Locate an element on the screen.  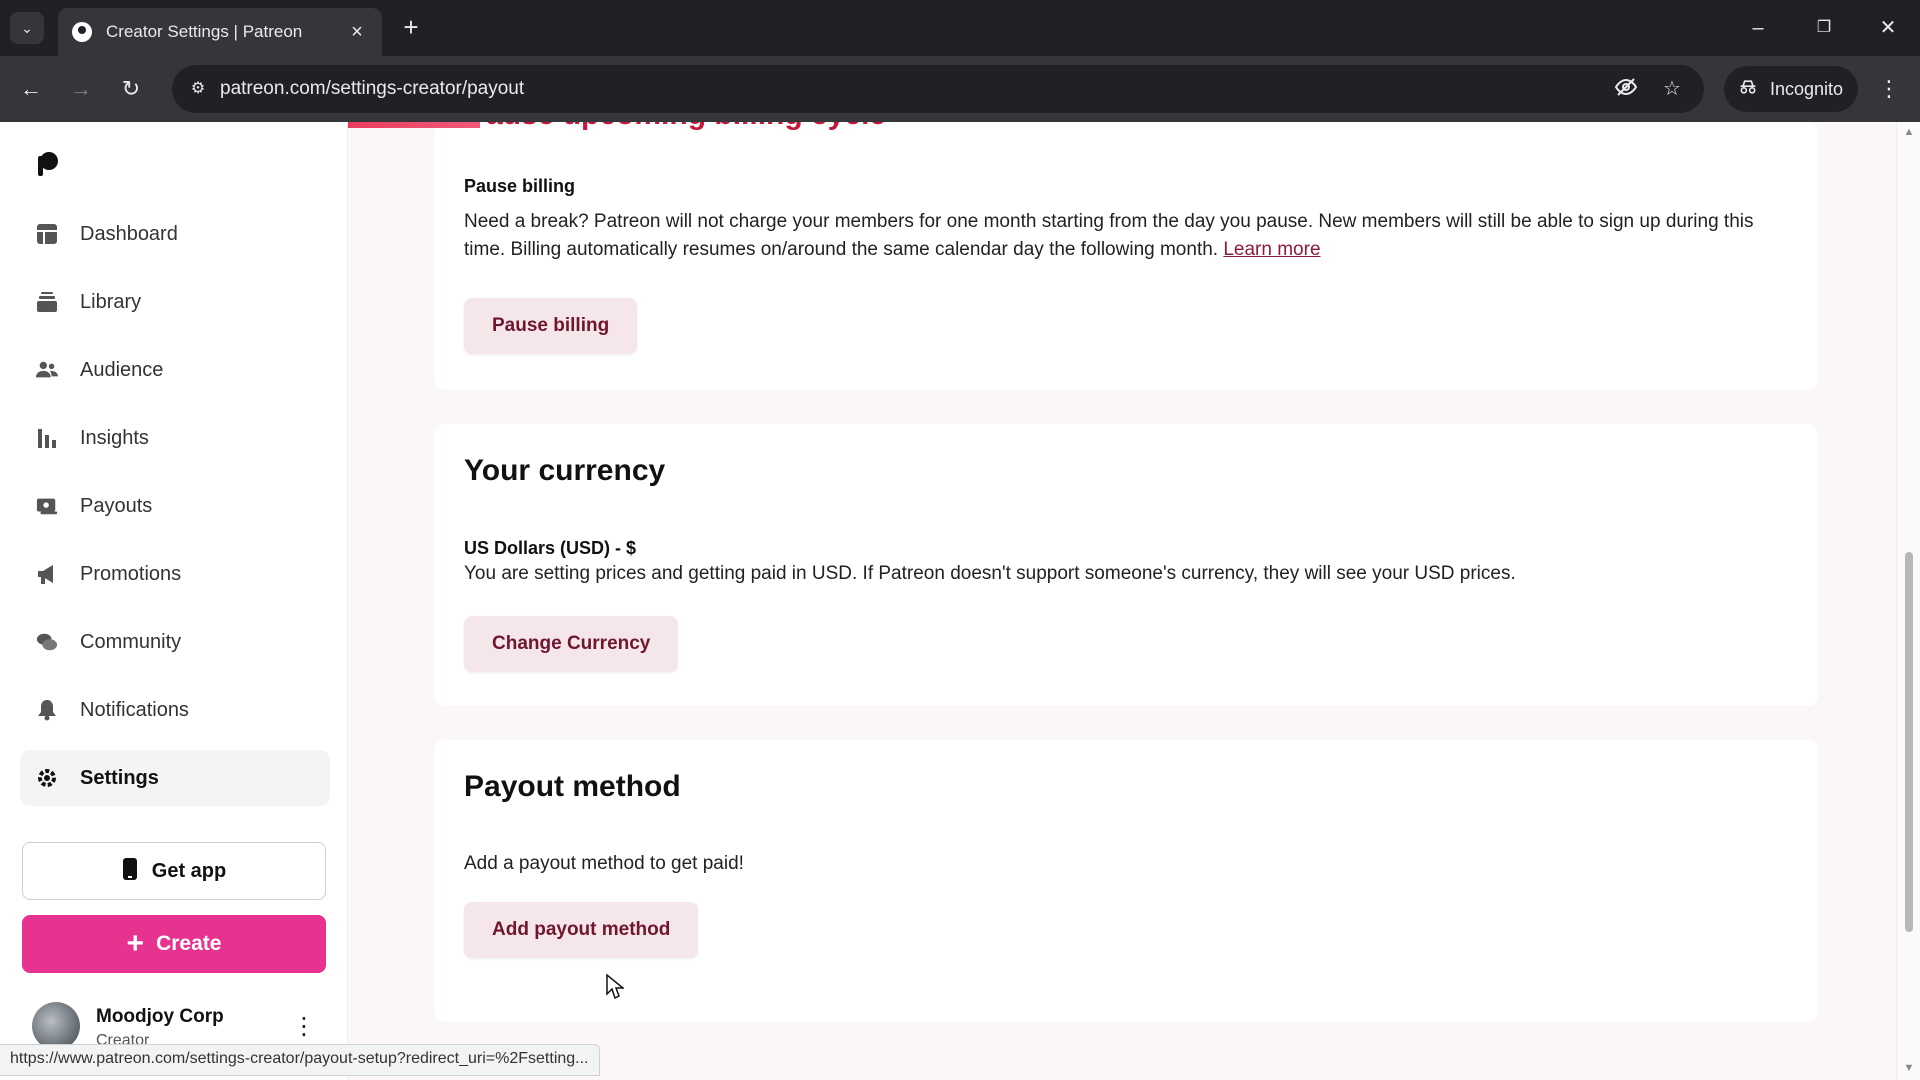
sidebar-item-library: Library is located at coordinates (175, 302).